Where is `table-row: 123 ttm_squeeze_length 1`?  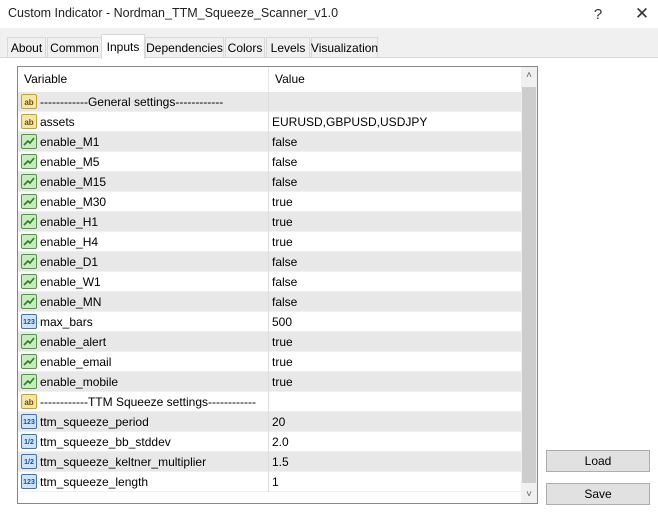
table-row: 123 ttm_squeeze_length 1 is located at coordinates (269, 482).